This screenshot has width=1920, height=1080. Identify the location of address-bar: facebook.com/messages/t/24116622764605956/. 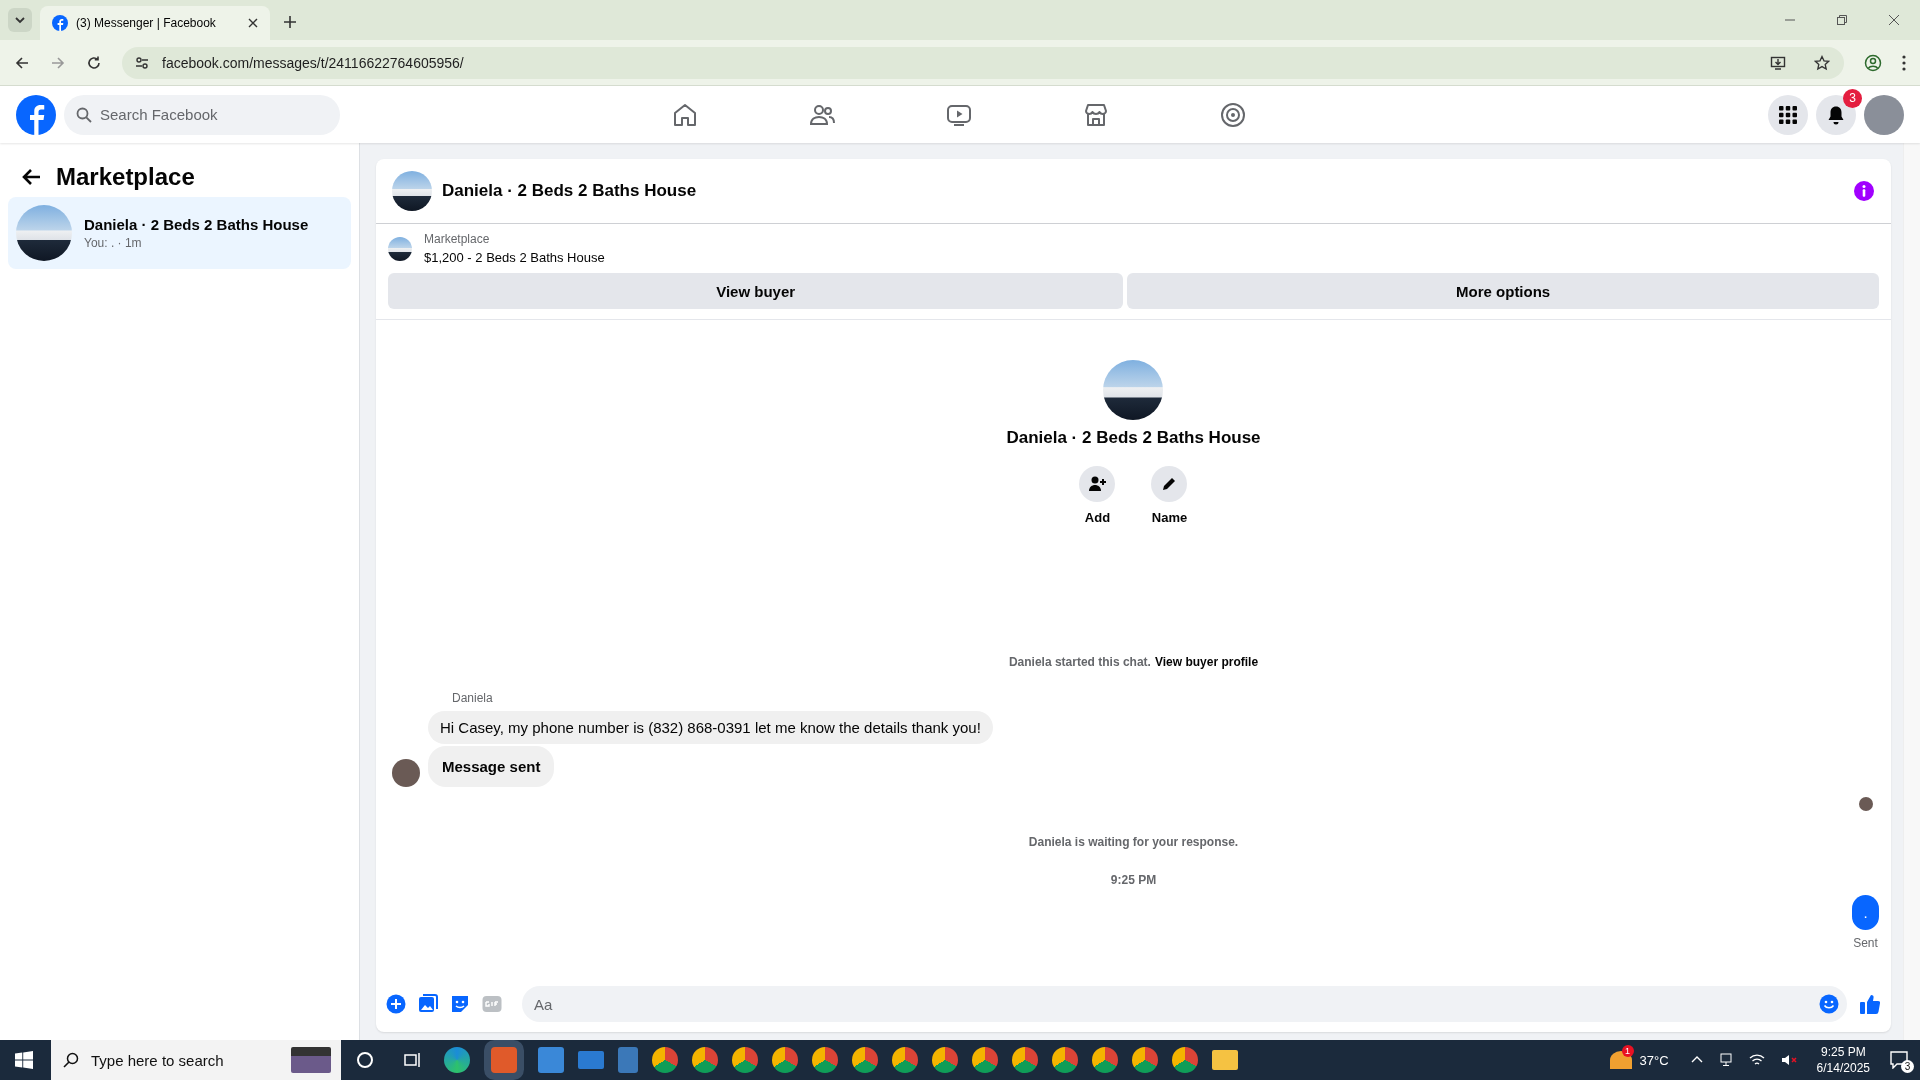
(983, 62).